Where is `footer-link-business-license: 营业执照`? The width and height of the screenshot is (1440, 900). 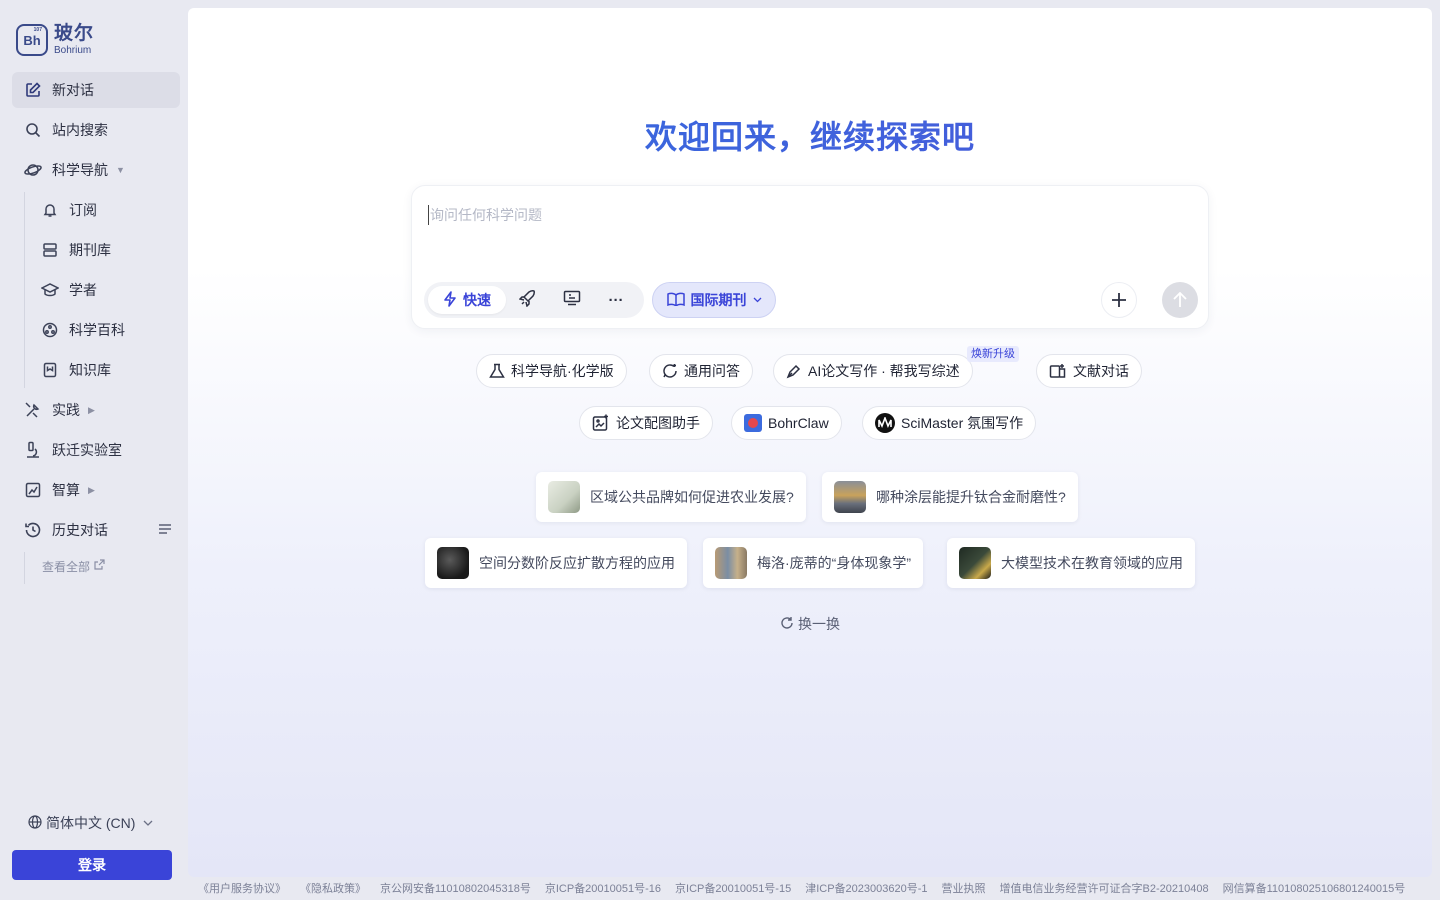
footer-link-business-license: 营业执照 is located at coordinates (964, 888).